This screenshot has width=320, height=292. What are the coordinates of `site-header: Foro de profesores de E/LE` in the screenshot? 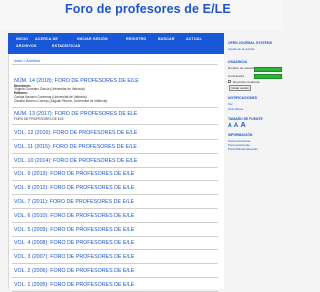 It's located at (141, 15).